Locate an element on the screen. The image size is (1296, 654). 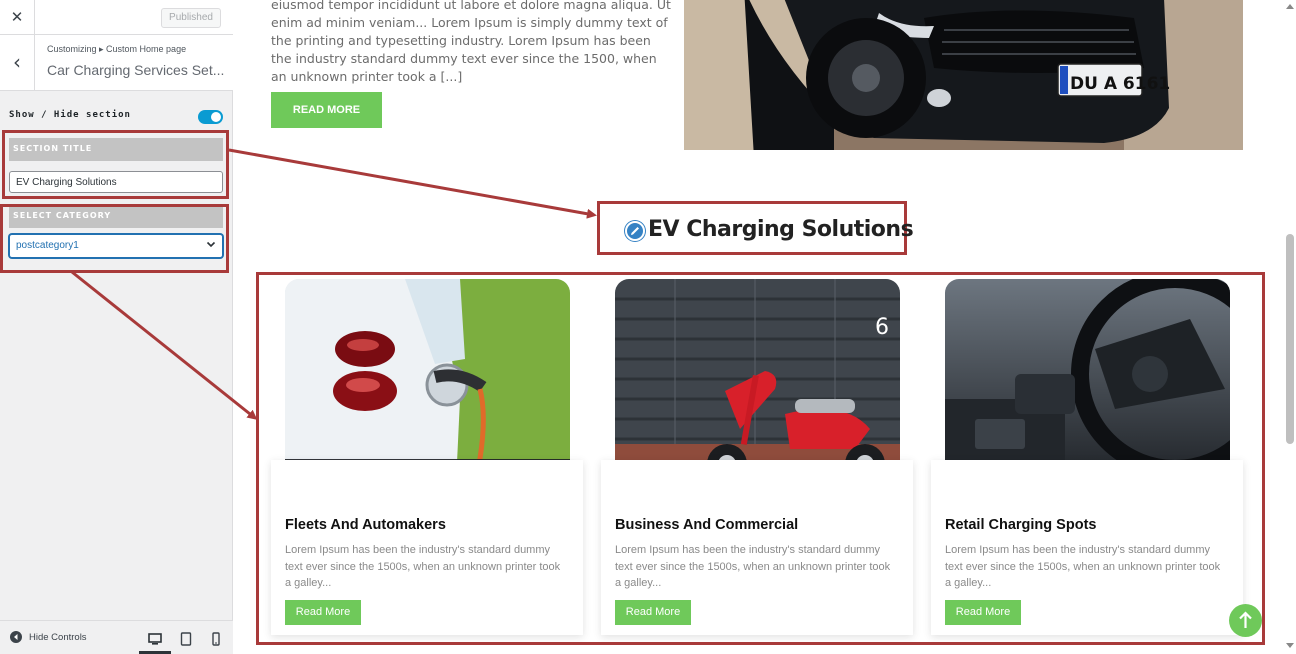
scrollbar-thumb is located at coordinates (1290, 339).